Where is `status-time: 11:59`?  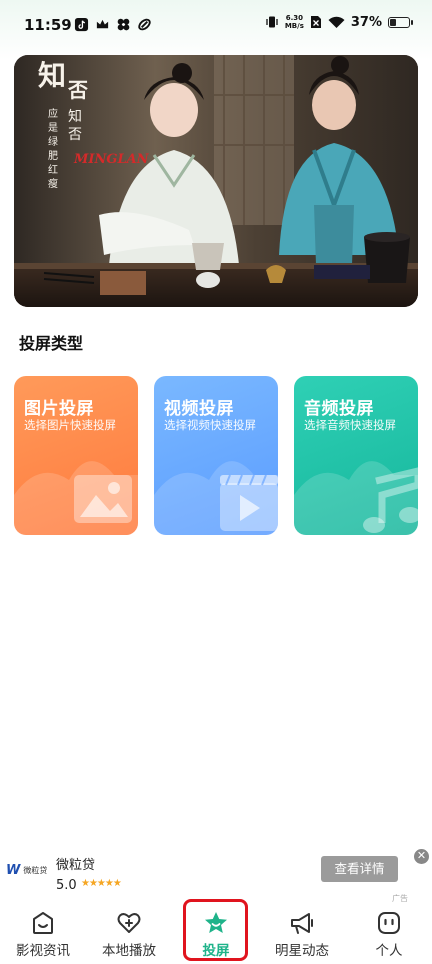 status-time: 11:59 is located at coordinates (48, 25).